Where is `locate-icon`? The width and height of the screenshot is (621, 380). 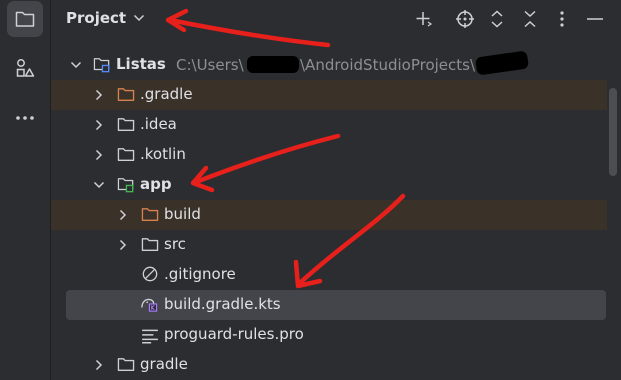
locate-icon is located at coordinates (465, 19).